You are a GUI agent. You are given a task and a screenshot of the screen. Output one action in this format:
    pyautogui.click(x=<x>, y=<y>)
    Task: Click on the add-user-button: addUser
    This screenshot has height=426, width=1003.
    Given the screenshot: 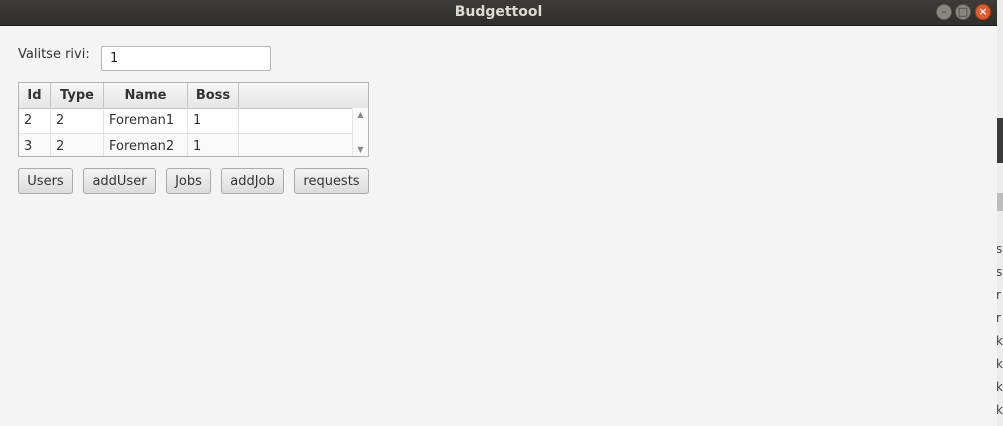 What is the action you would take?
    pyautogui.click(x=119, y=181)
    